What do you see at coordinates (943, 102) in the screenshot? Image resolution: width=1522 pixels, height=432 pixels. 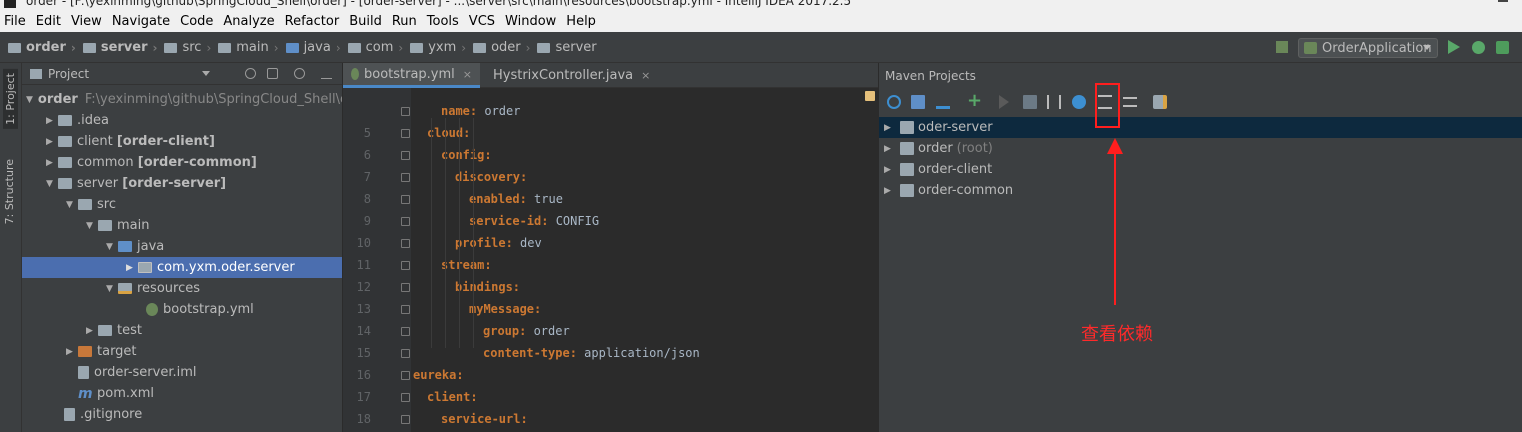 I see `download-icon` at bounding box center [943, 102].